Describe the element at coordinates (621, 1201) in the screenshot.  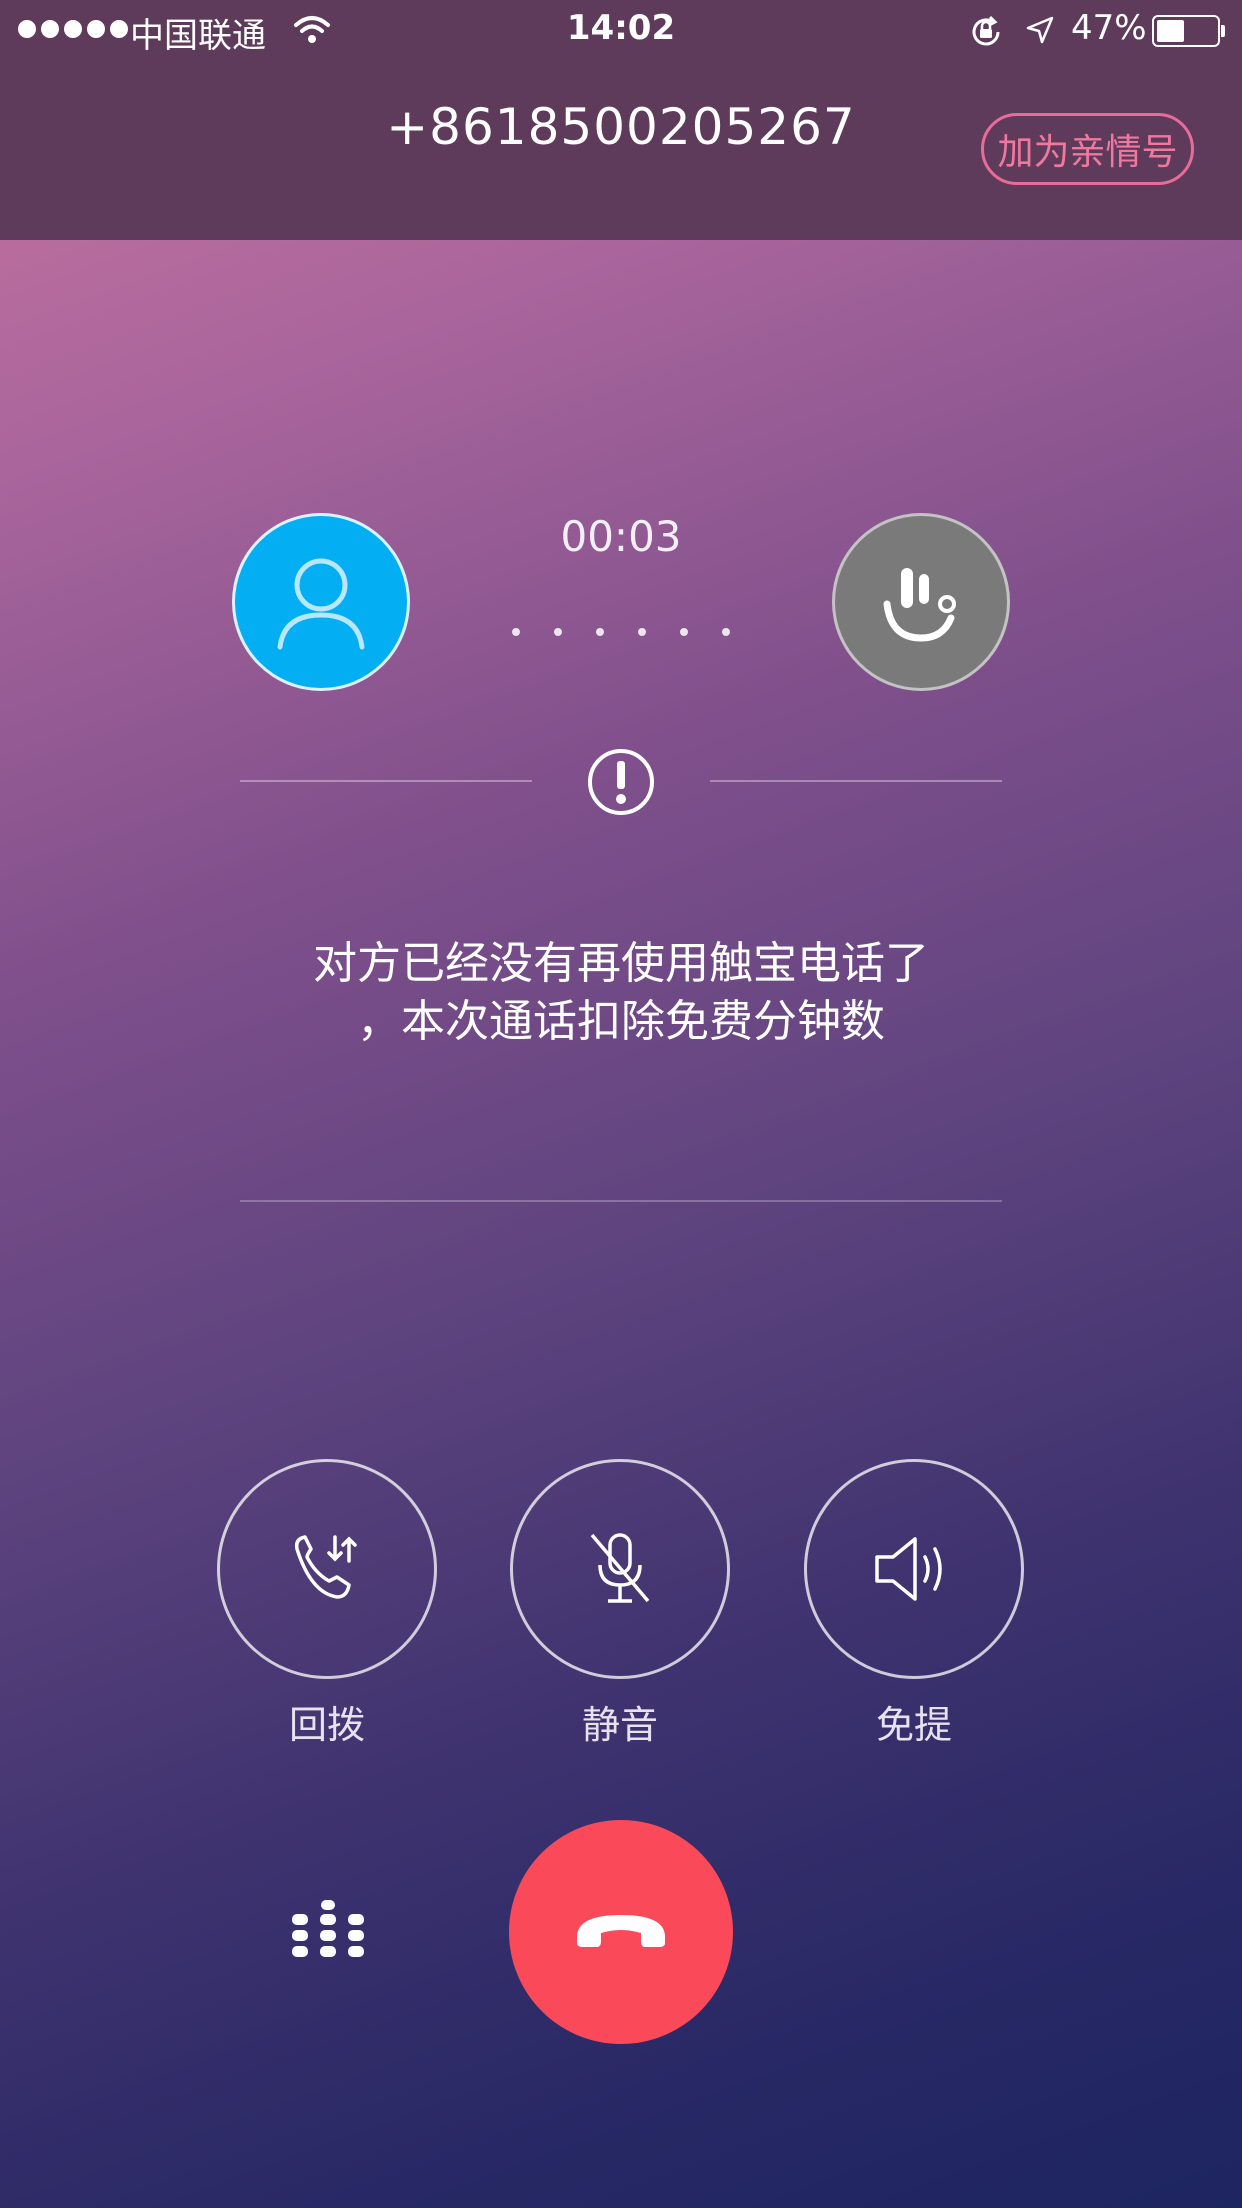
I see `message-divider` at that location.